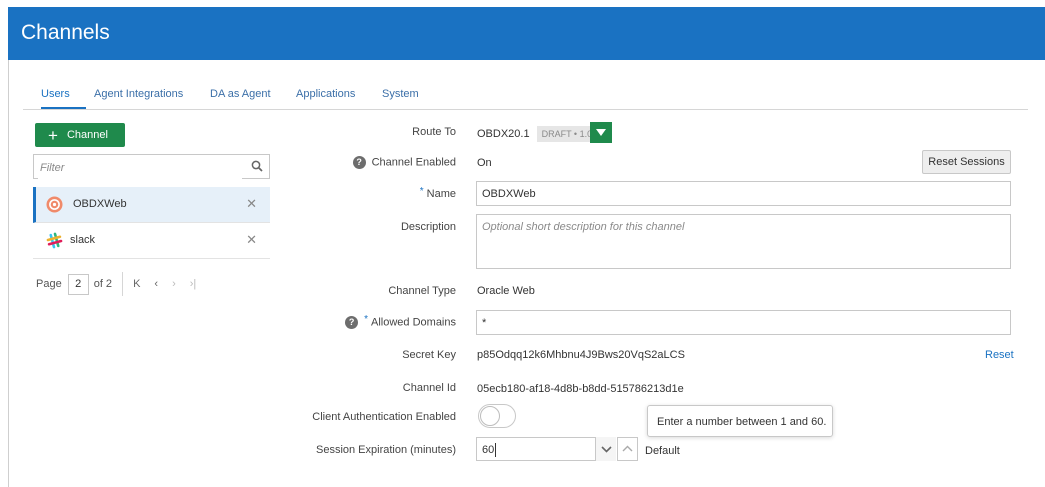 Image resolution: width=1045 pixels, height=487 pixels. What do you see at coordinates (325, 98) in the screenshot?
I see `tab-applications: Applications` at bounding box center [325, 98].